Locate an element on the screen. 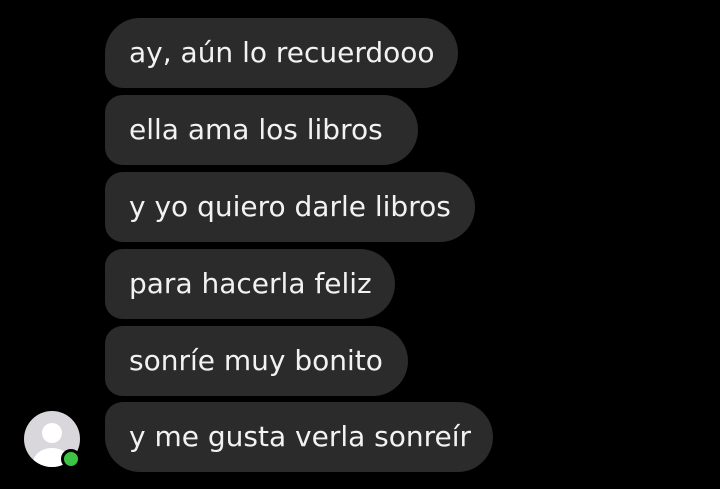 This screenshot has width=720, height=489. online-status-indicator is located at coordinates (71, 459).